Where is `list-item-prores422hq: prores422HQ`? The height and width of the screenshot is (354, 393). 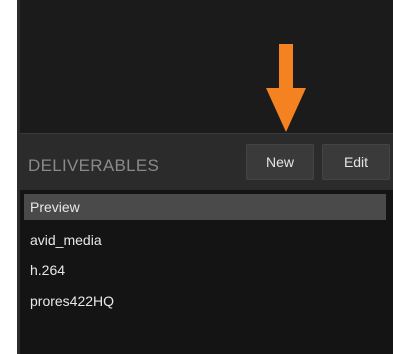
list-item-prores422hq: prores422HQ is located at coordinates (205, 301).